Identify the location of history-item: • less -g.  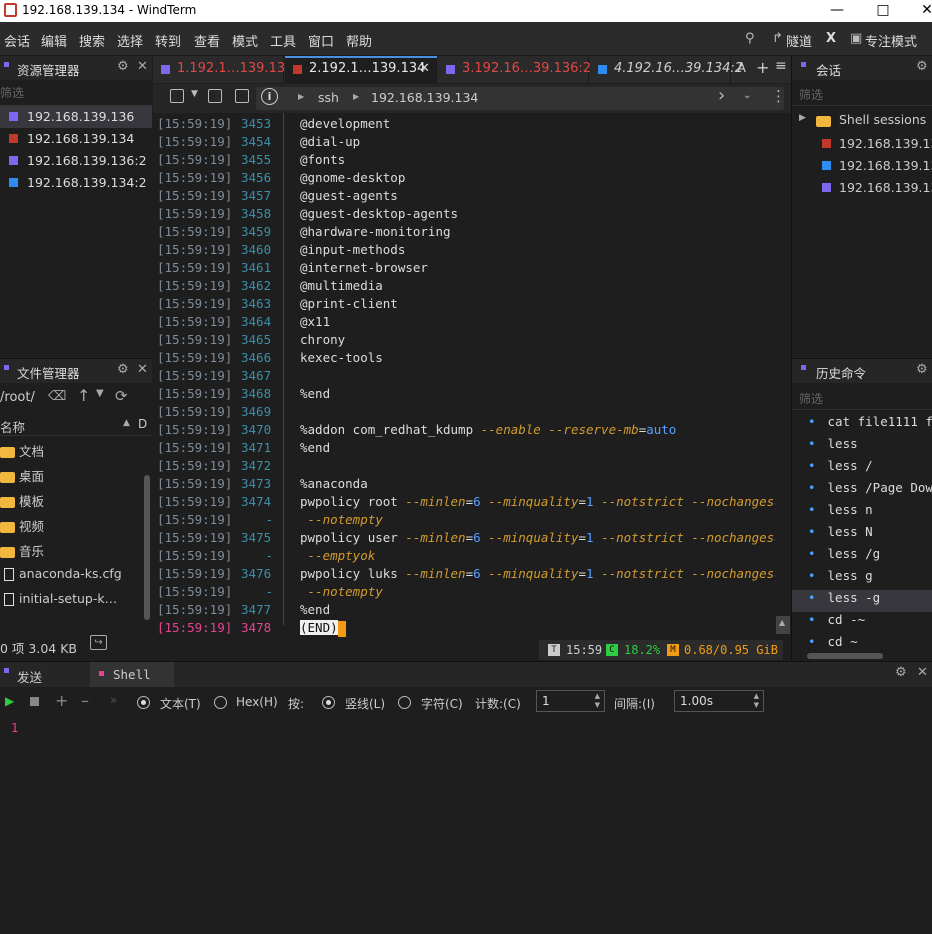
(870, 597).